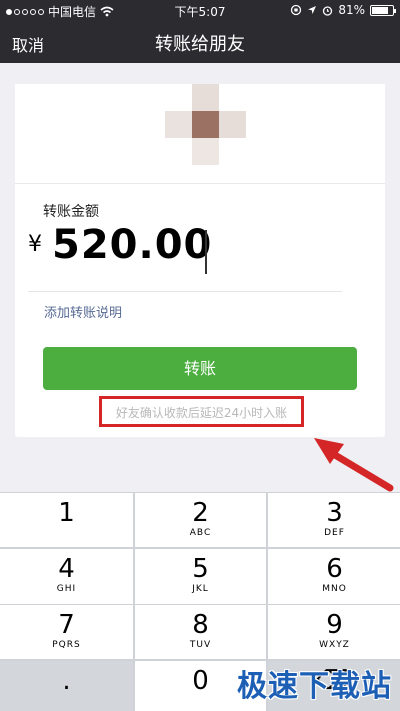 Image resolution: width=400 pixels, height=711 pixels. Describe the element at coordinates (334, 533) in the screenshot. I see `key-letters: DEF` at that location.